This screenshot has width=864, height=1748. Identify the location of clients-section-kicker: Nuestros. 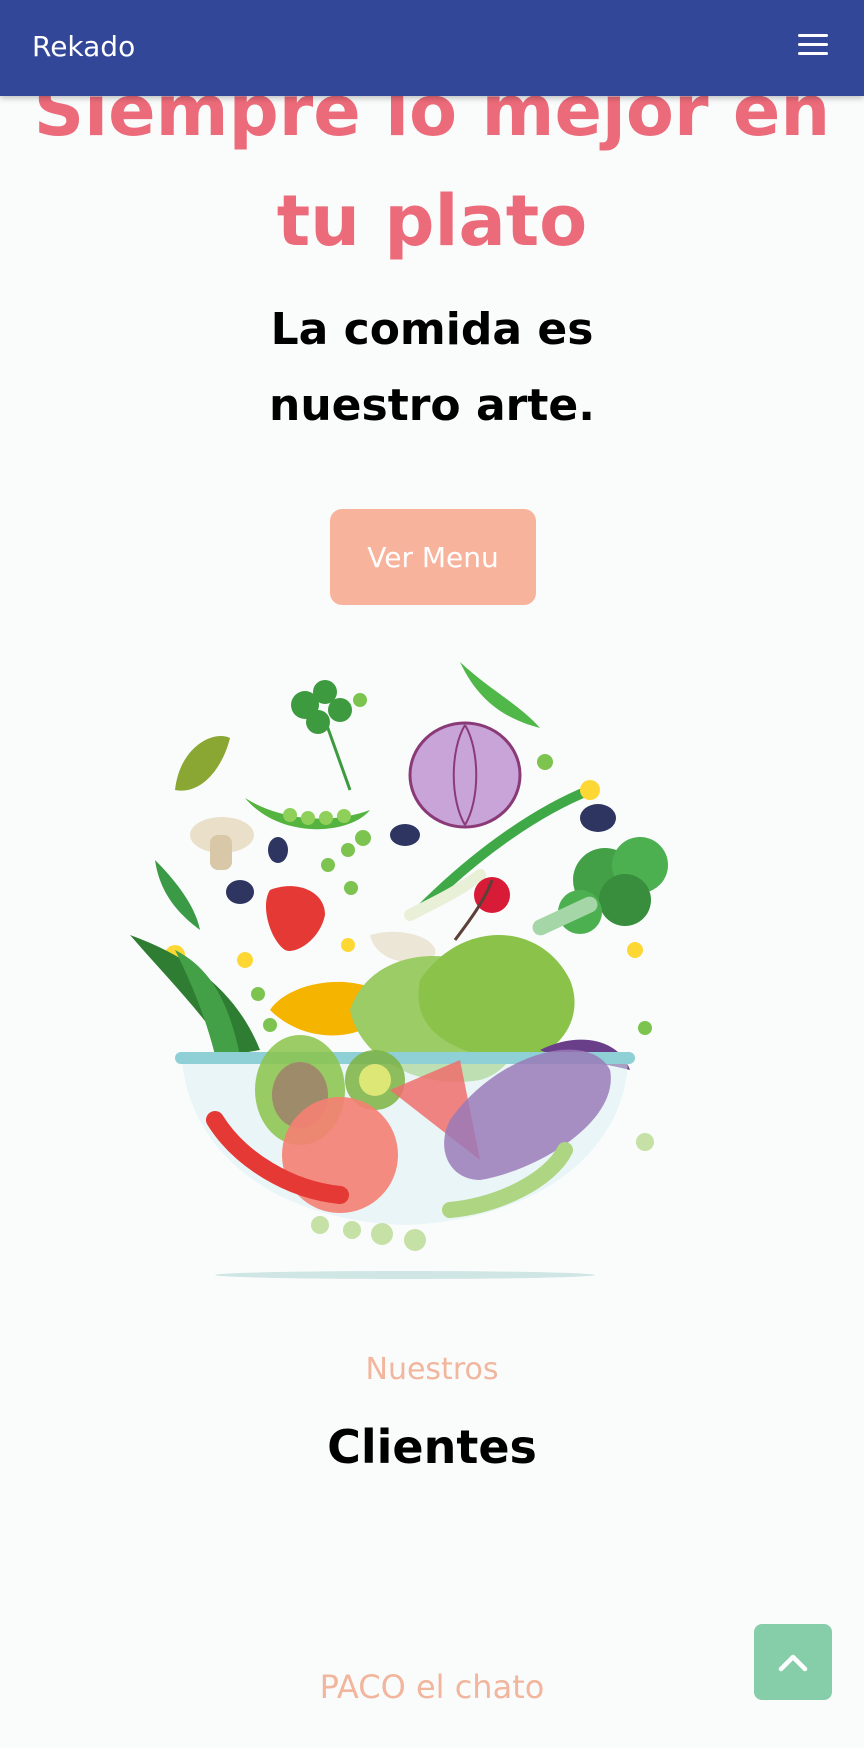
(432, 1369).